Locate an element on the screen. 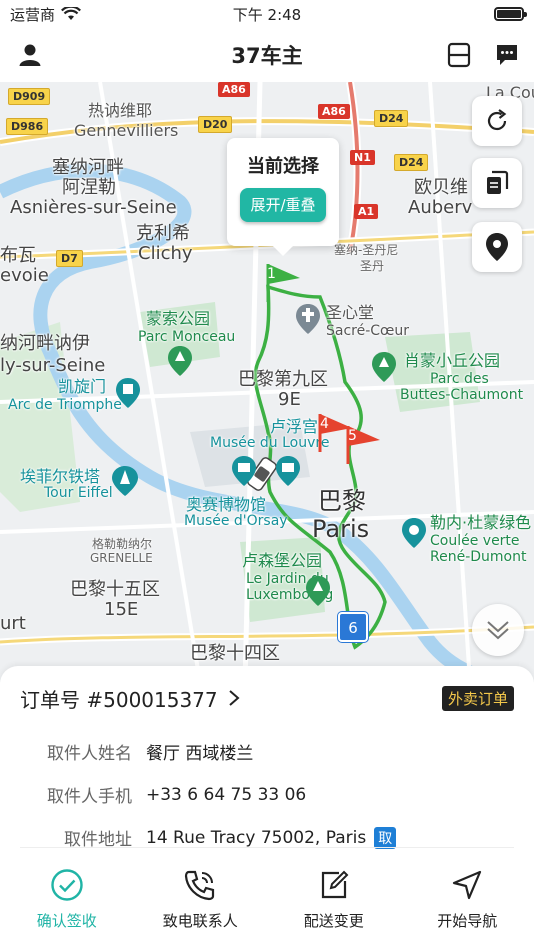 The image size is (534, 950). map-label: Parc Monceau is located at coordinates (187, 337).